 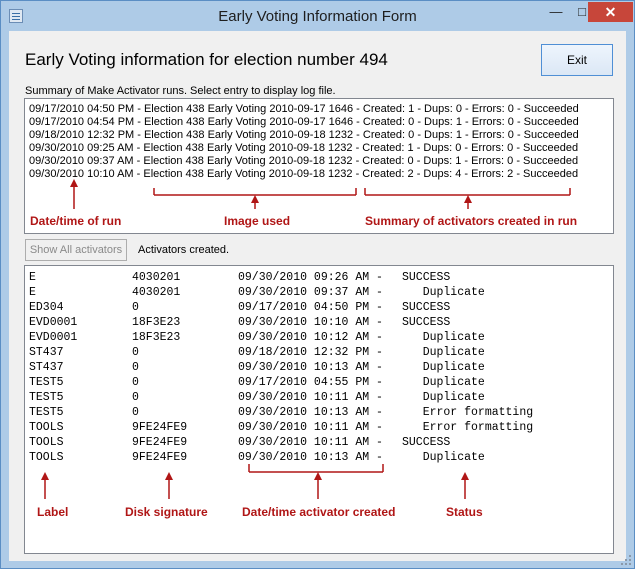 I want to click on title-bar: Early Voting Information Form — □ ✕, so click(x=317, y=16).